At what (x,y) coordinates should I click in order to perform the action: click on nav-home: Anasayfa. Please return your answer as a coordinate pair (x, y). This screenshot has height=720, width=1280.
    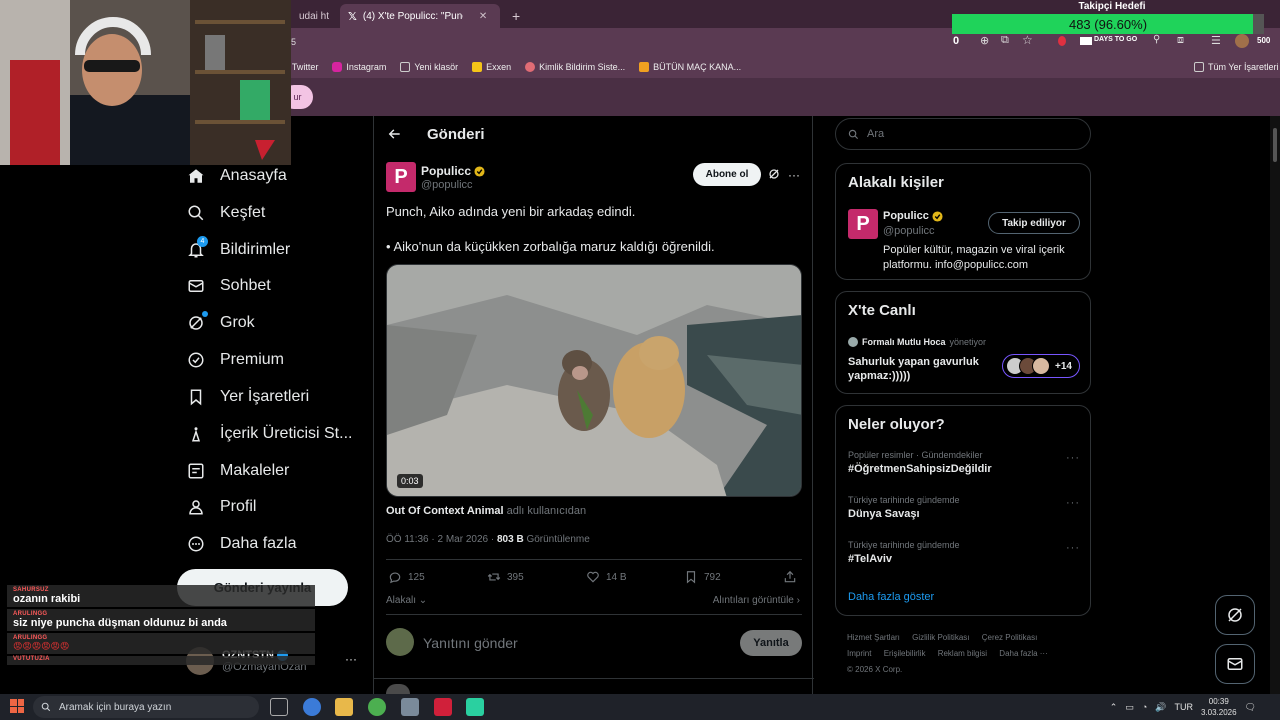
    Looking at the image, I should click on (236, 176).